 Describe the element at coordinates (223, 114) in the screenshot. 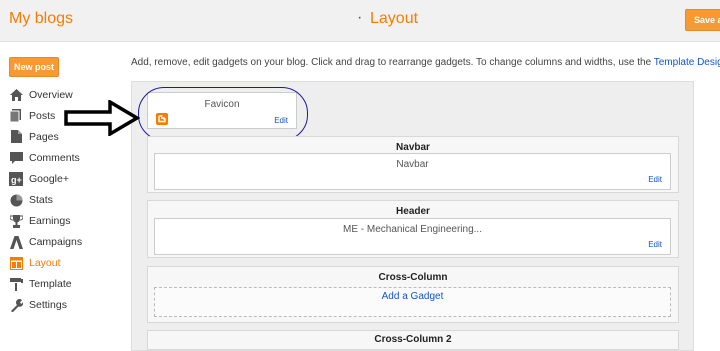

I see `highlight-oval` at that location.